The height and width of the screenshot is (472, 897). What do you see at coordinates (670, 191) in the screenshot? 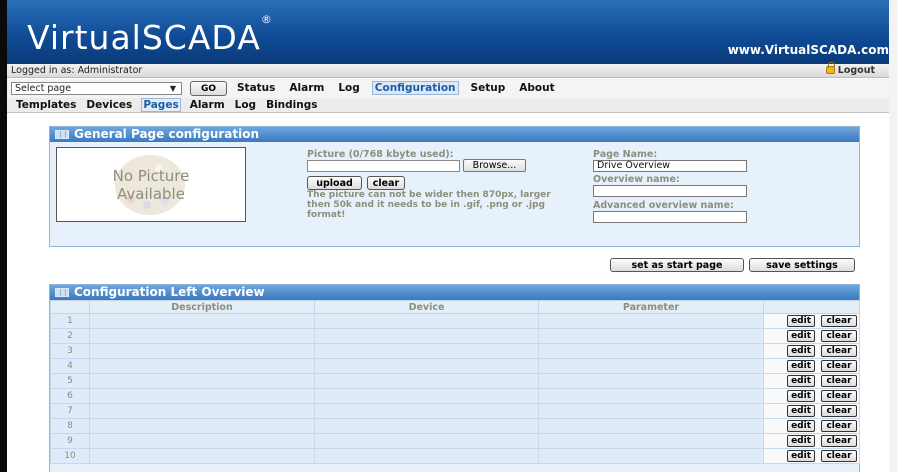
I see `overview-name-input` at bounding box center [670, 191].